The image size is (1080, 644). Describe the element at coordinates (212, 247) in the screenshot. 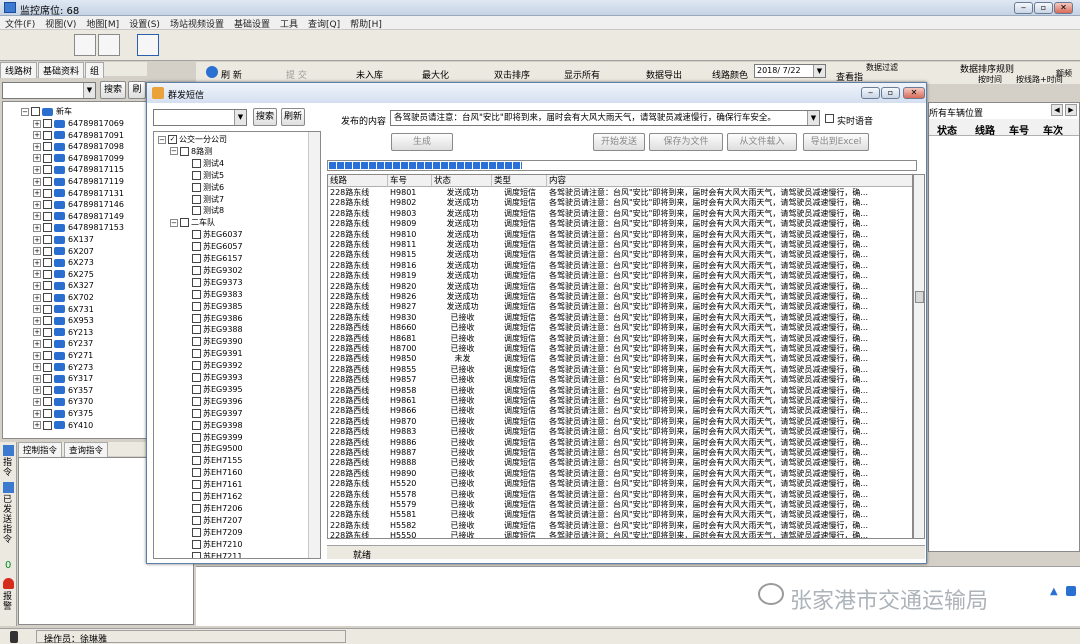

I see `company-tree-item: 苏EG6057` at that location.